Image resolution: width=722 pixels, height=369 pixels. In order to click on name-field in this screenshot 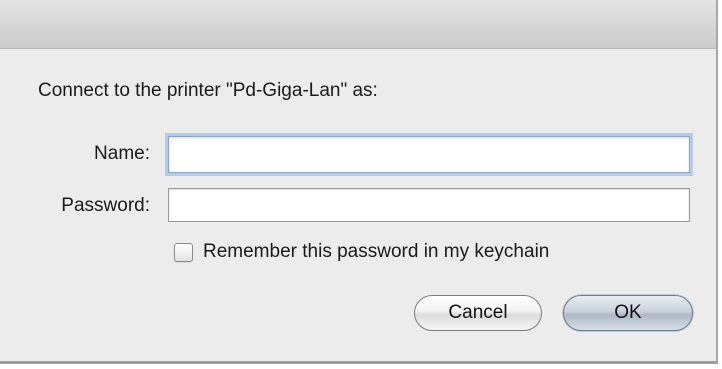, I will do `click(429, 154)`.